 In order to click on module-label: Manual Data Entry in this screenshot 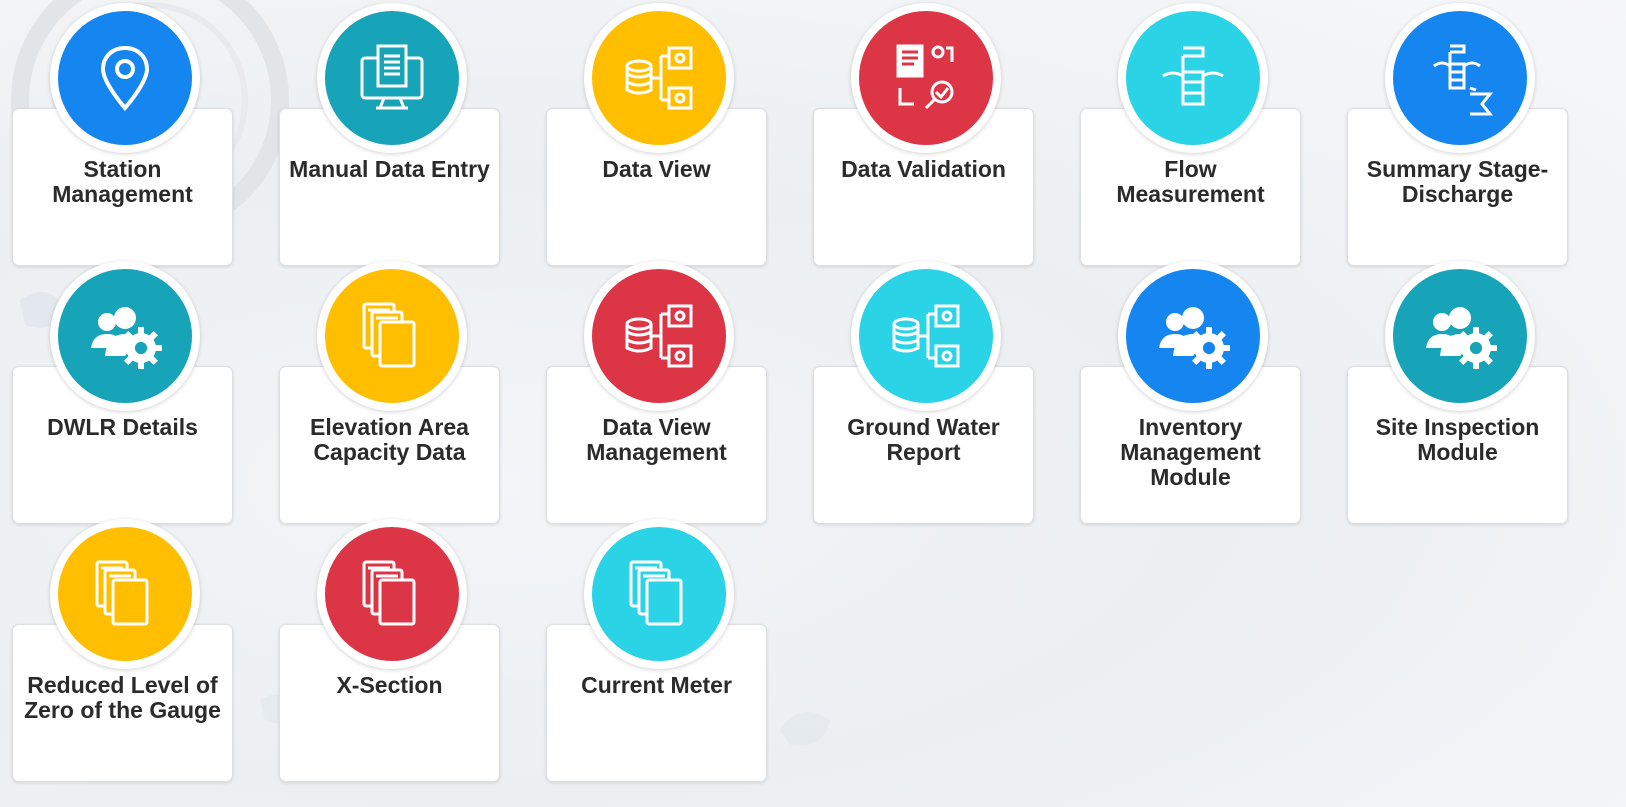, I will do `click(389, 169)`.